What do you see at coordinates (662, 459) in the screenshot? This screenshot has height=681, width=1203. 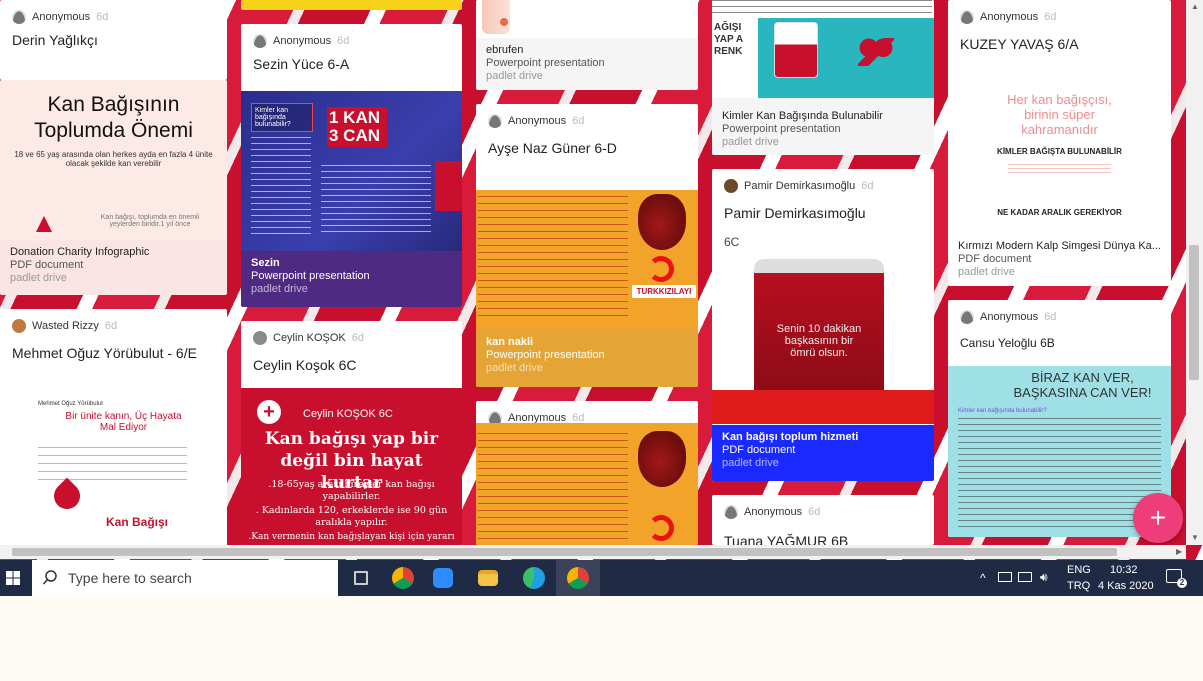 I see `heart-graphic` at bounding box center [662, 459].